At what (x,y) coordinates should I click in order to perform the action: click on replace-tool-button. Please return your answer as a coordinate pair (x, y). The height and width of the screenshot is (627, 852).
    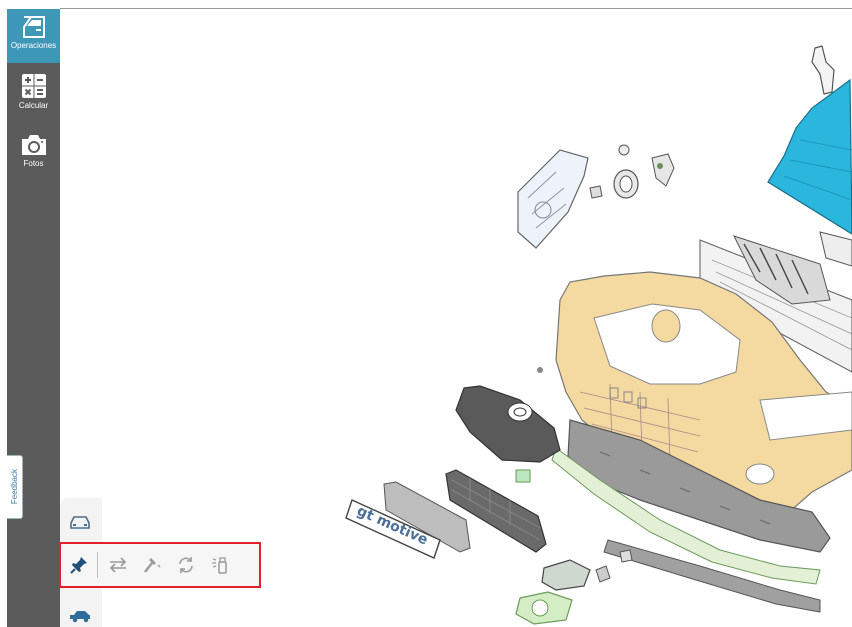
    Looking at the image, I should click on (118, 565).